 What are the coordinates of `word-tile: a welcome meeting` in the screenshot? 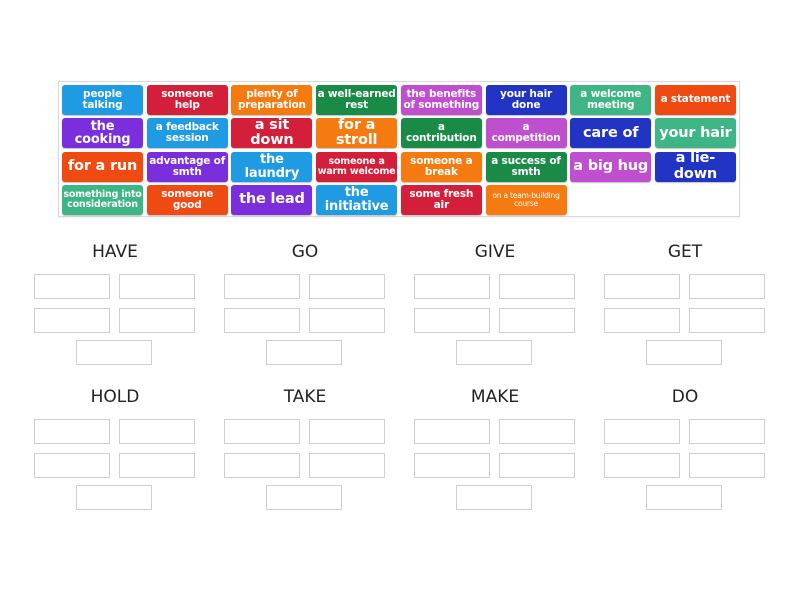 It's located at (611, 100).